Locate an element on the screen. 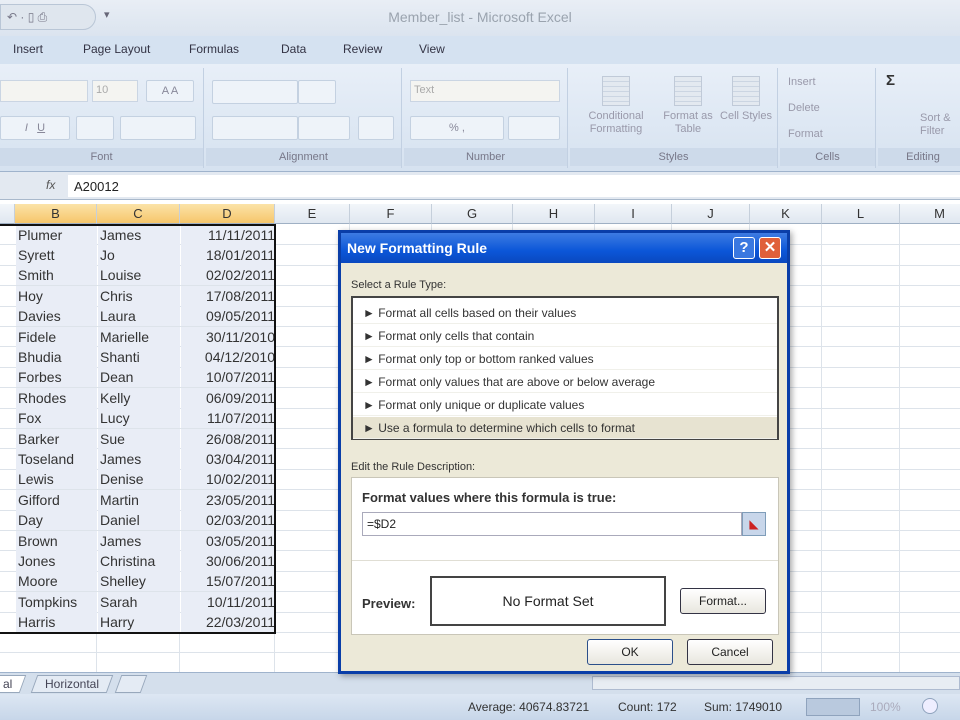 This screenshot has height=720, width=960. cell-B17: Brown is located at coordinates (56, 540).